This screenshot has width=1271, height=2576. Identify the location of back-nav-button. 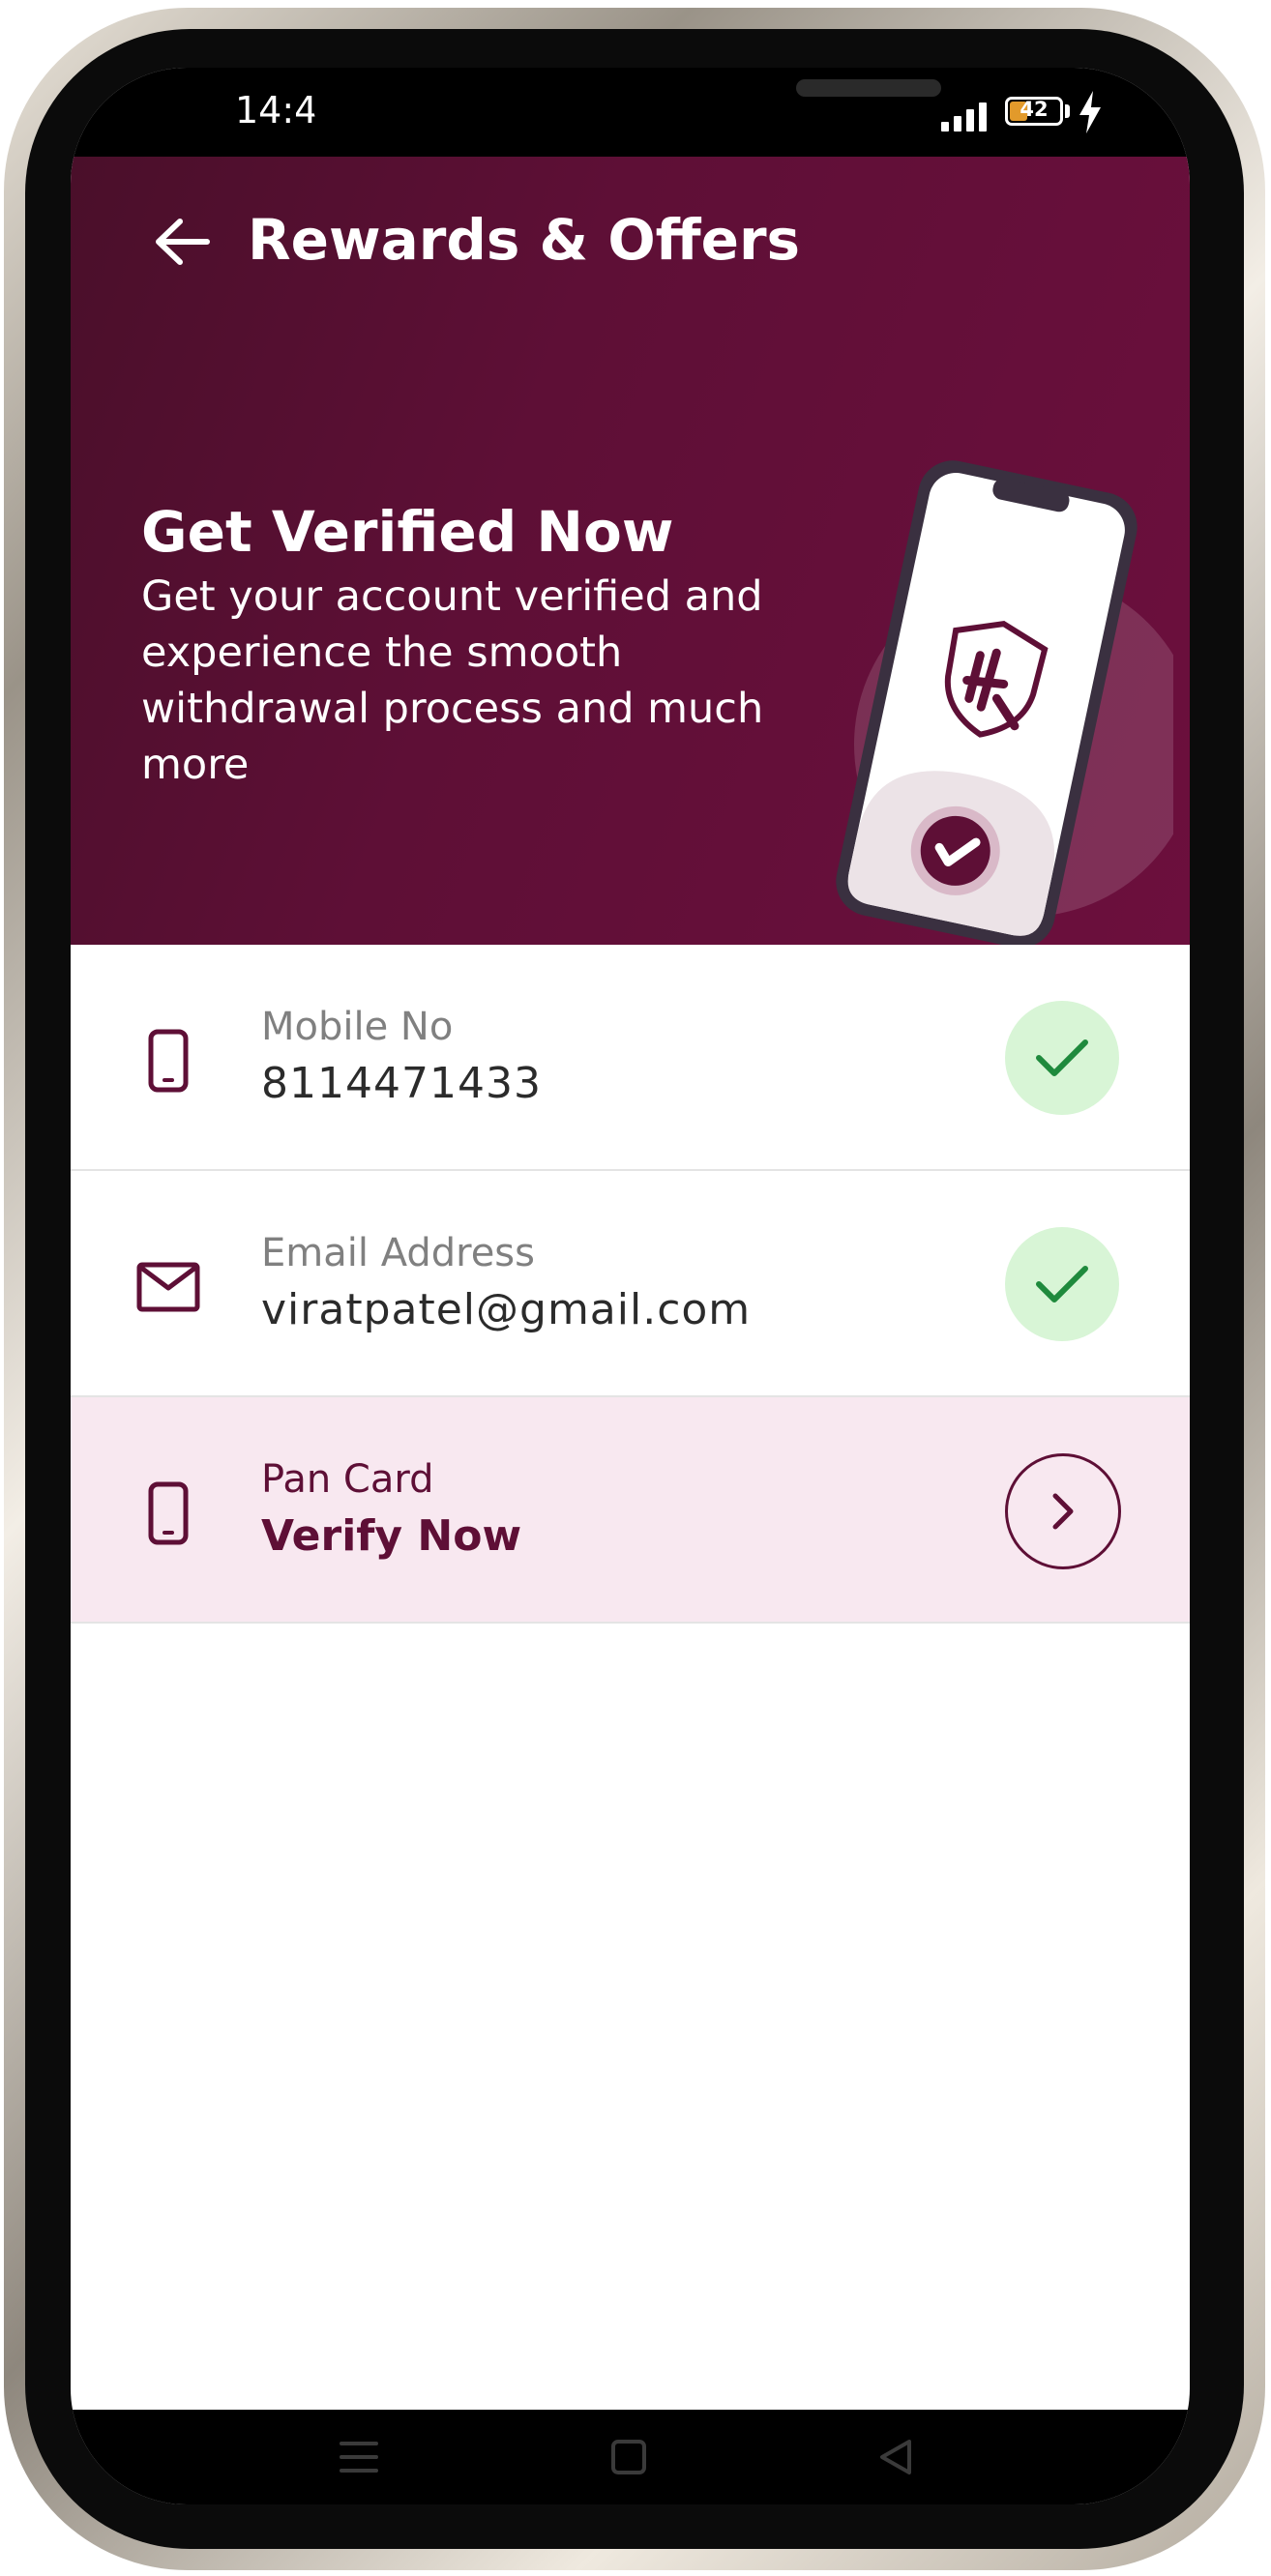
(896, 2457).